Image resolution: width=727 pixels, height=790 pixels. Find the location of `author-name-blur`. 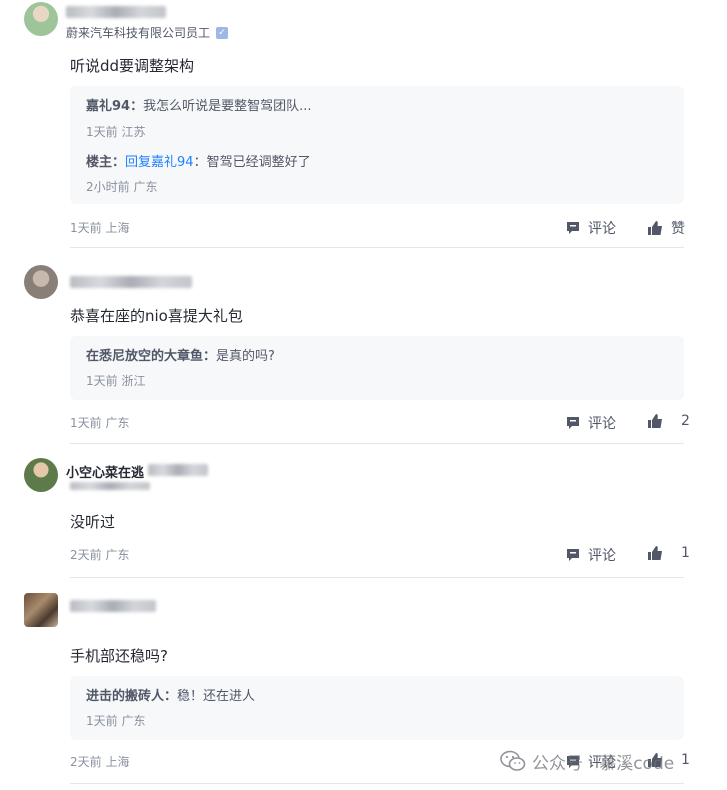

author-name-blur is located at coordinates (178, 470).